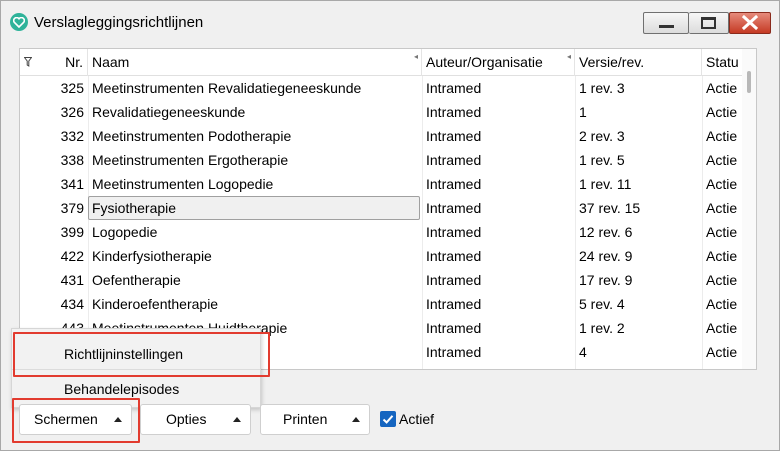 The height and width of the screenshot is (451, 780). Describe the element at coordinates (602, 328) in the screenshot. I see `row-versie: 1 rev. 2` at that location.